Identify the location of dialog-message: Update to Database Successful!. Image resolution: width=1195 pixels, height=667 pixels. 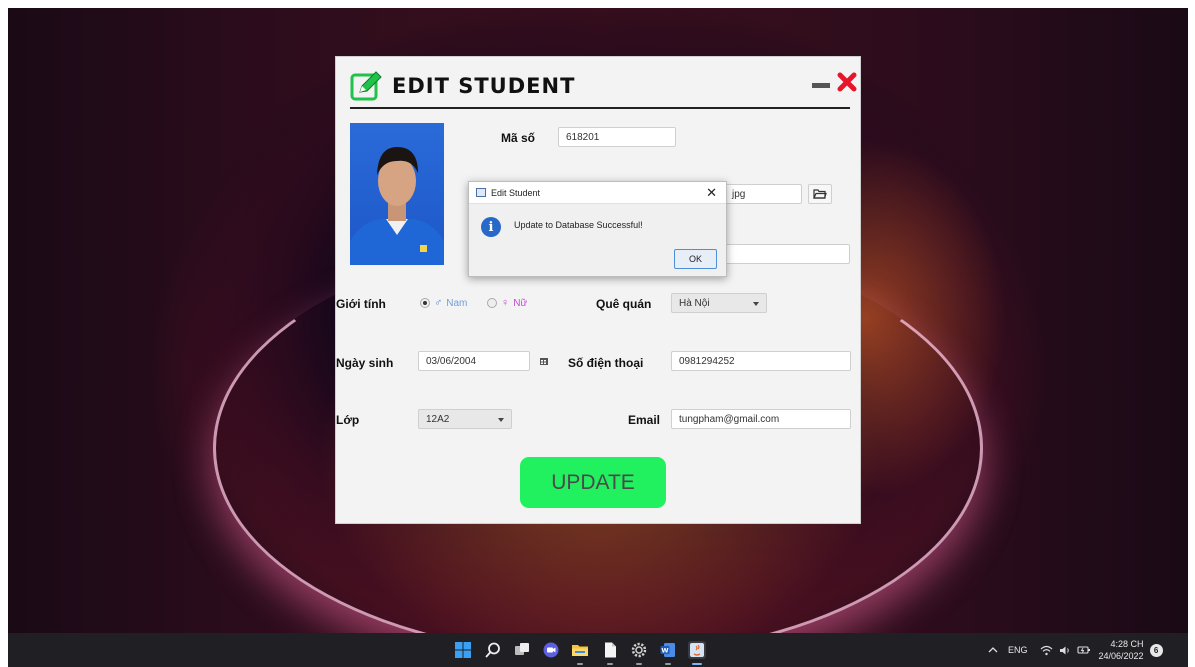
(578, 225).